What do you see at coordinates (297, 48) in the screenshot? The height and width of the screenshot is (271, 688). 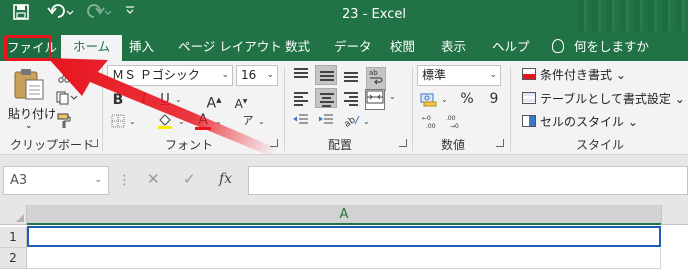 I see `tab-formulas: 数式` at bounding box center [297, 48].